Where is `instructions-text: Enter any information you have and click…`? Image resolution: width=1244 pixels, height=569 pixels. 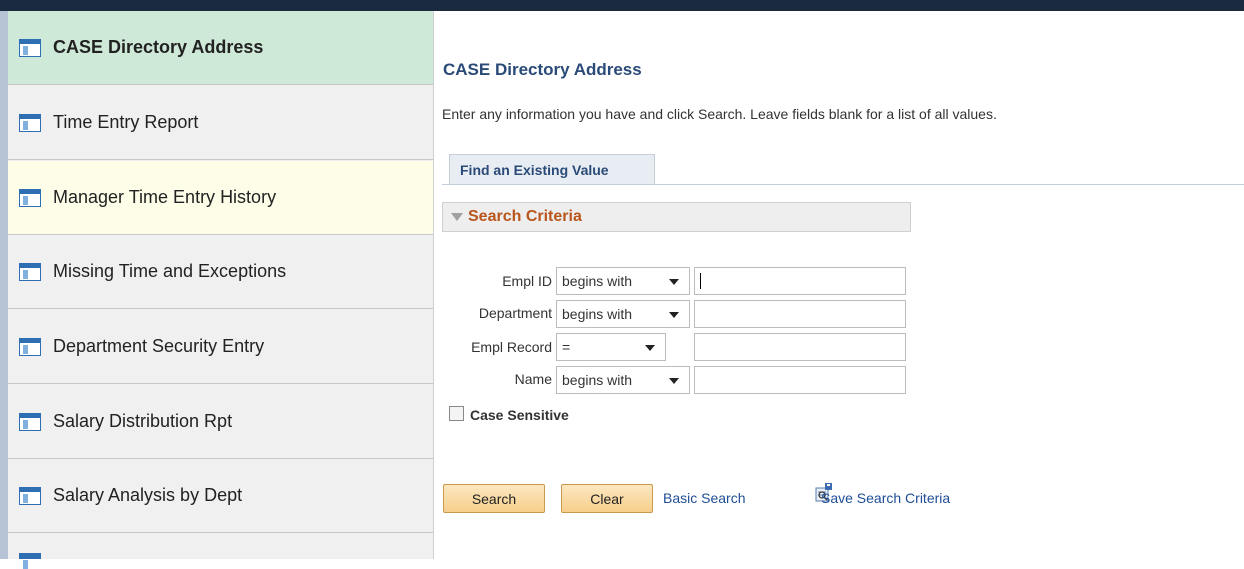
instructions-text: Enter any information you have and click… is located at coordinates (719, 114).